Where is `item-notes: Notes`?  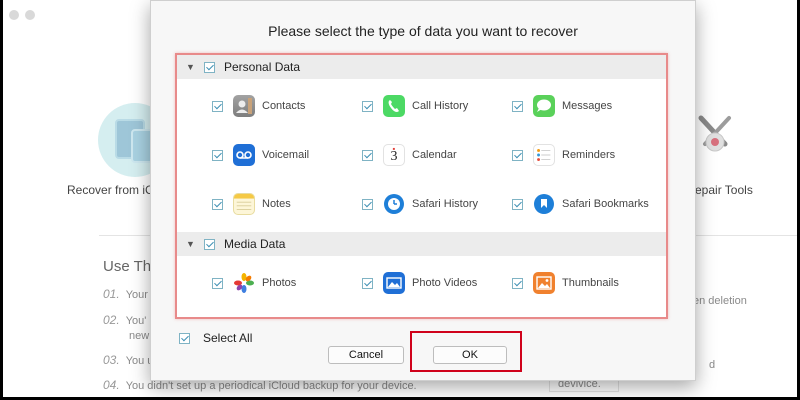
item-notes: Notes is located at coordinates (251, 204).